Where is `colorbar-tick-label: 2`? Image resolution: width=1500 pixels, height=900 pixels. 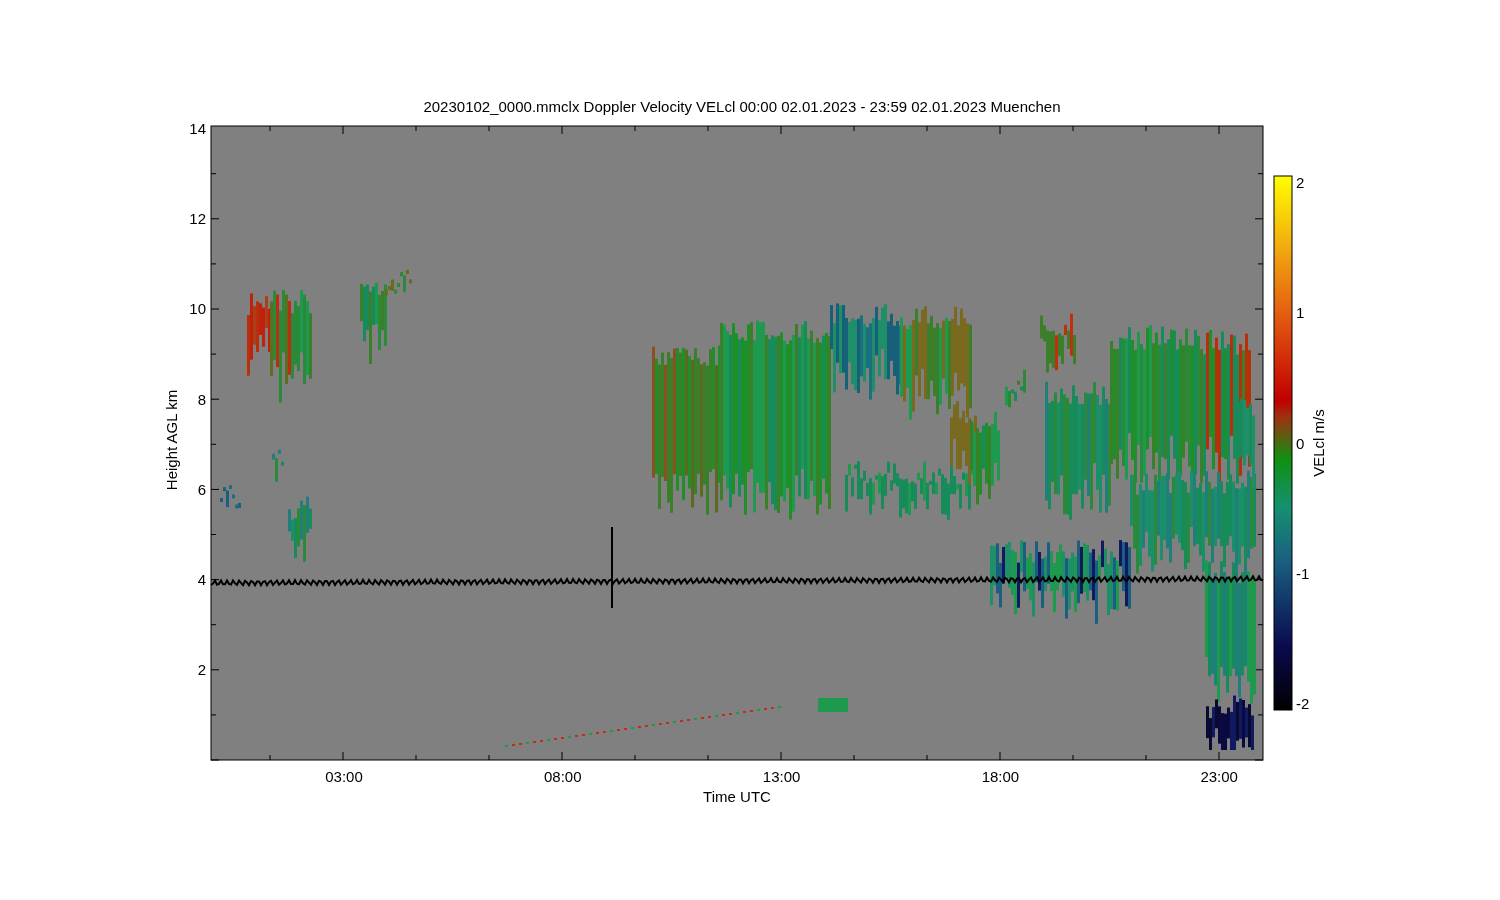
colorbar-tick-label: 2 is located at coordinates (1300, 182).